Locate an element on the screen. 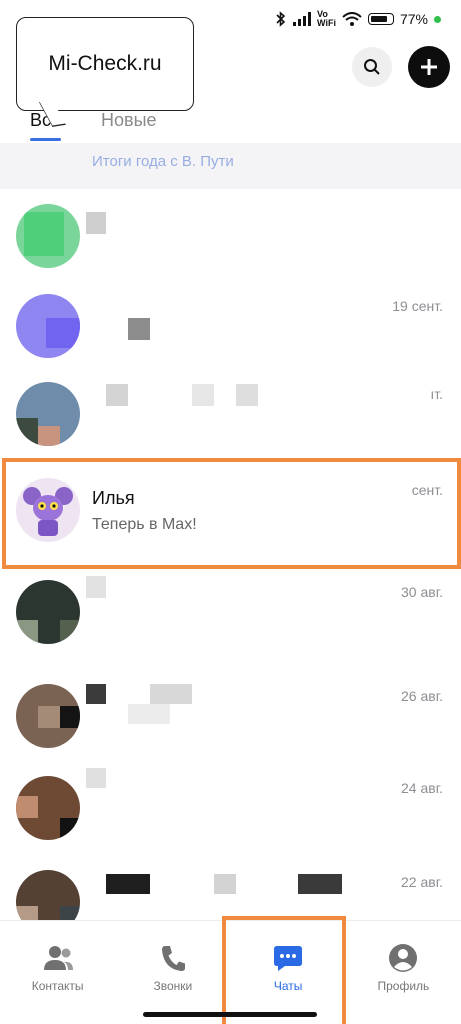 The height and width of the screenshot is (1024, 461). search-button is located at coordinates (372, 67).